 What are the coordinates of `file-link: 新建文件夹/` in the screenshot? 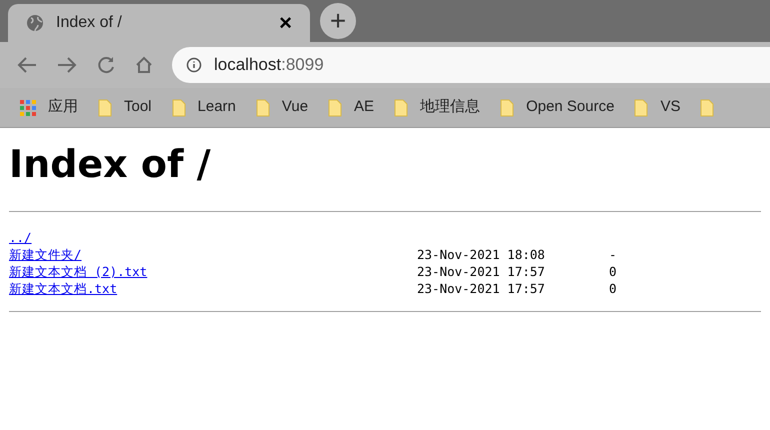 It's located at (45, 254).